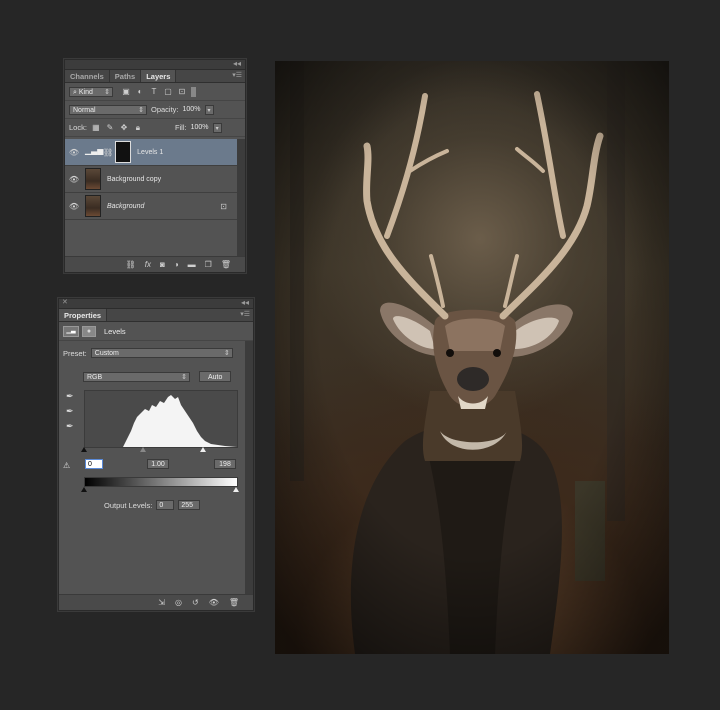 The height and width of the screenshot is (710, 720). I want to click on output-levels-row: Output Levels: 0 255, so click(152, 505).